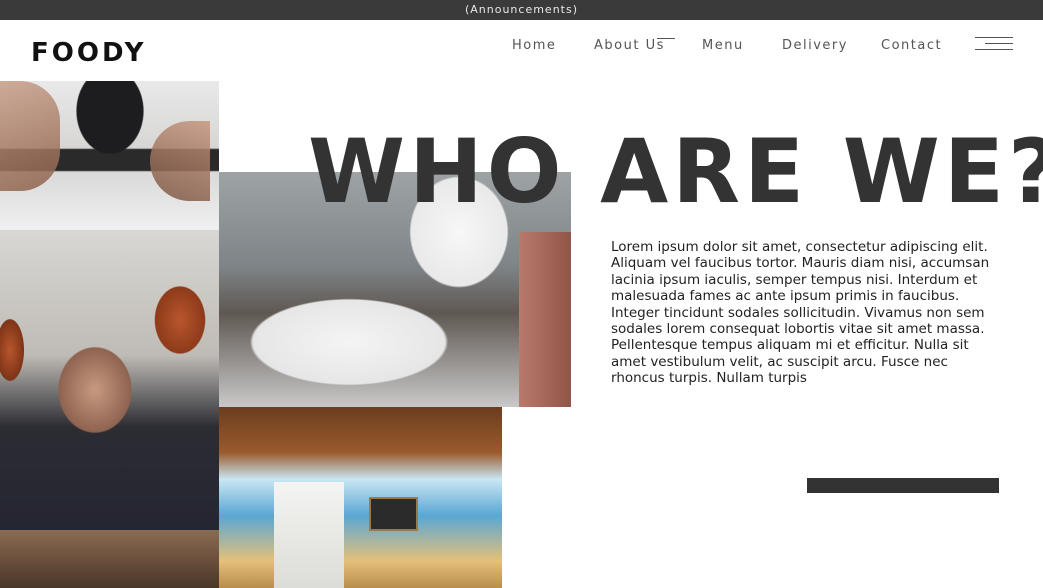 Image resolution: width=1043 pixels, height=588 pixels. Describe the element at coordinates (815, 45) in the screenshot. I see `nav-delivery: Delivery` at that location.